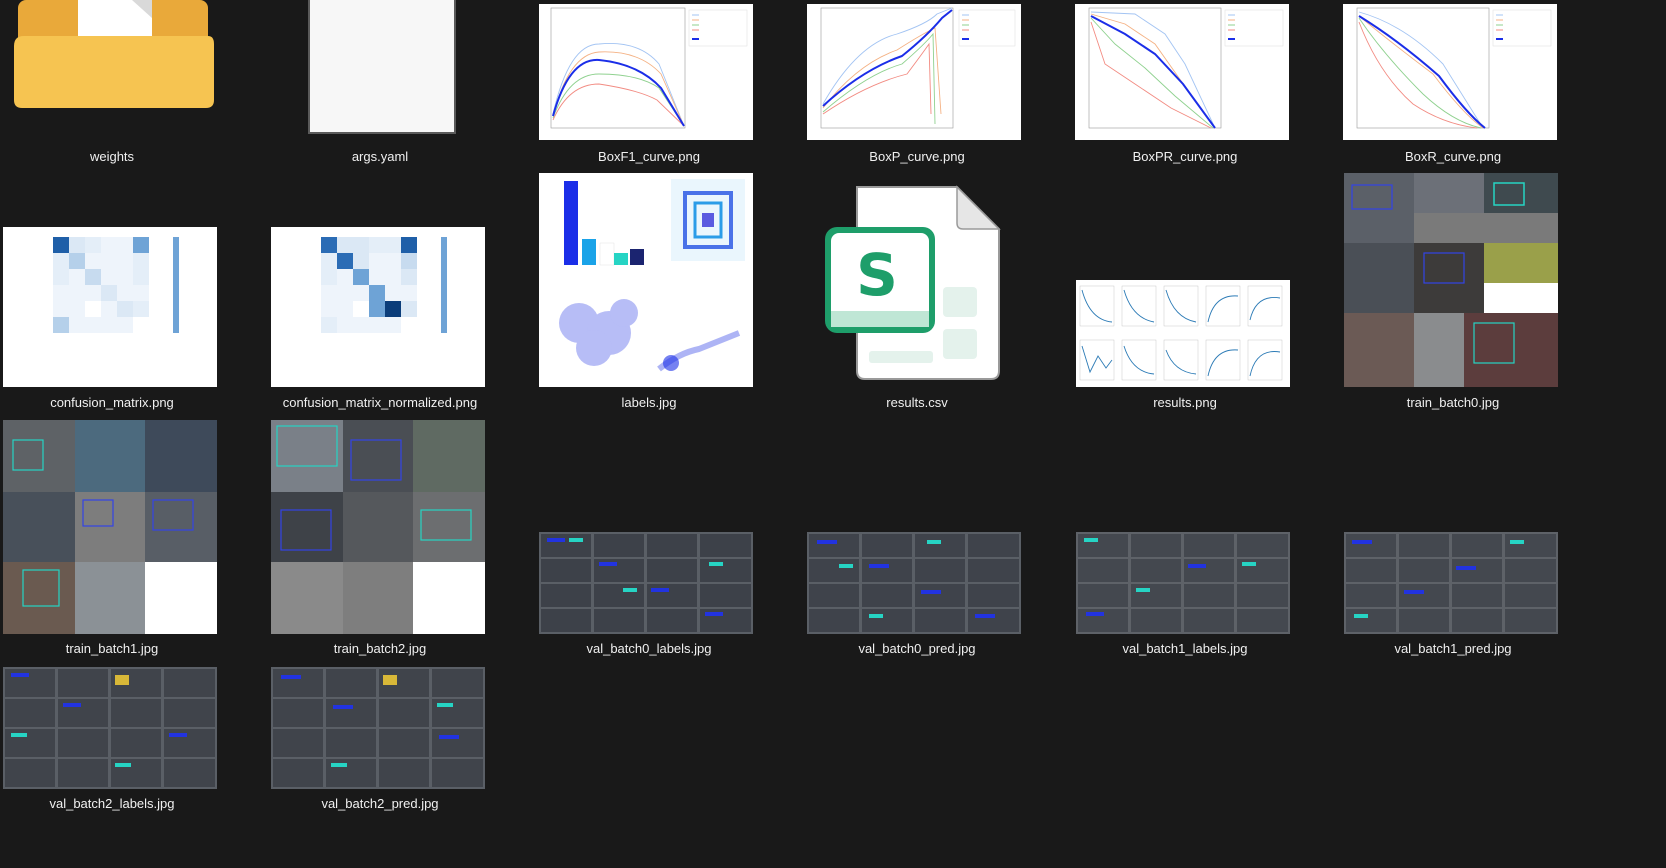  I want to click on file-item-train-batch1: train_batch1.jpg, so click(112, 539).